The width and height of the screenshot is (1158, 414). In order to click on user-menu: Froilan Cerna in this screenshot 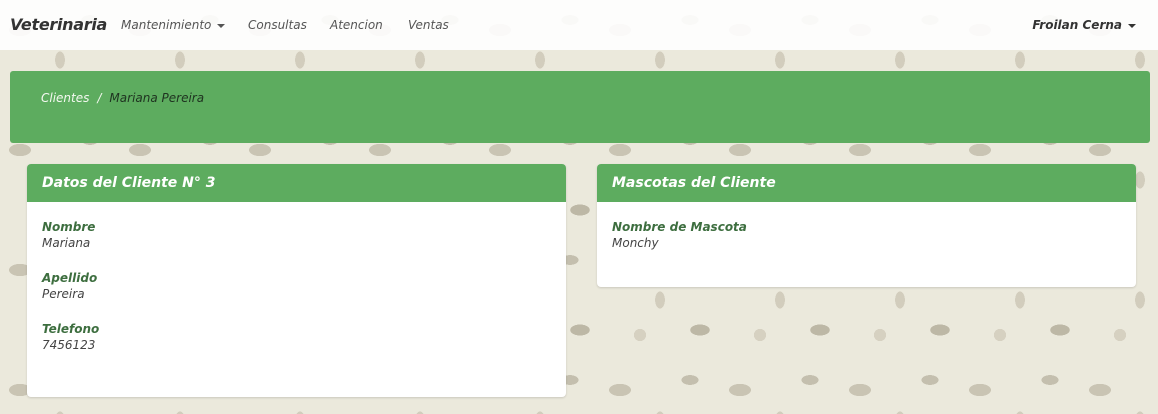, I will do `click(1084, 25)`.